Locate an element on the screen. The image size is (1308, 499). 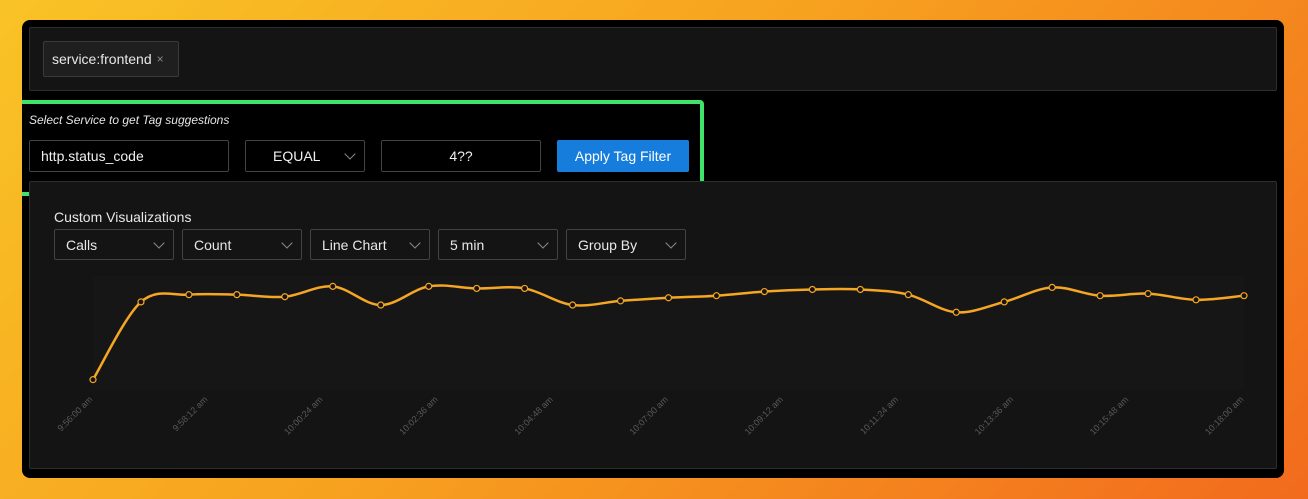
operator-select: EQUAL is located at coordinates (305, 156).